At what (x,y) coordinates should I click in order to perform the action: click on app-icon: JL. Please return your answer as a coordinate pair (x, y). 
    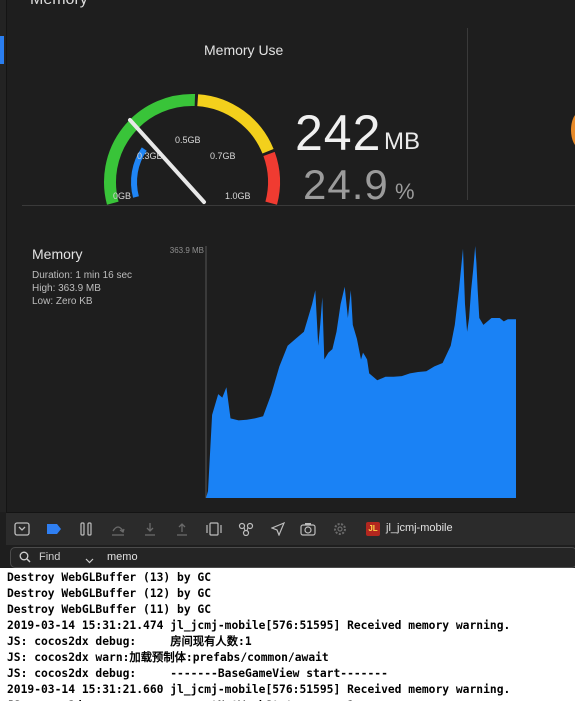
    Looking at the image, I should click on (373, 529).